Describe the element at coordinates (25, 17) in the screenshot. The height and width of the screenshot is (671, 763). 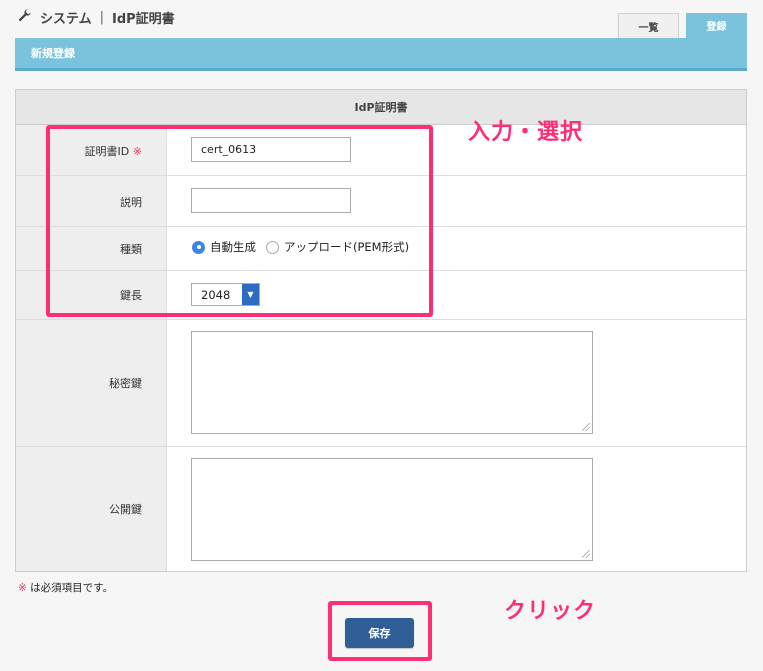
I see `wrench-icon` at that location.